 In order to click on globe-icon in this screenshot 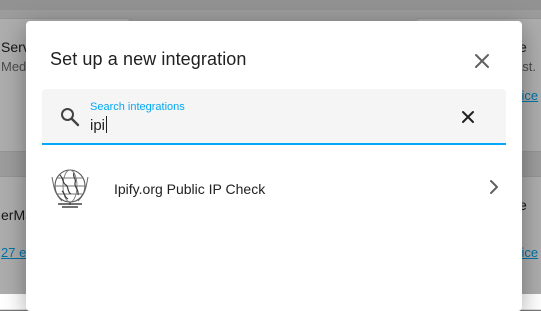, I will do `click(70, 188)`.